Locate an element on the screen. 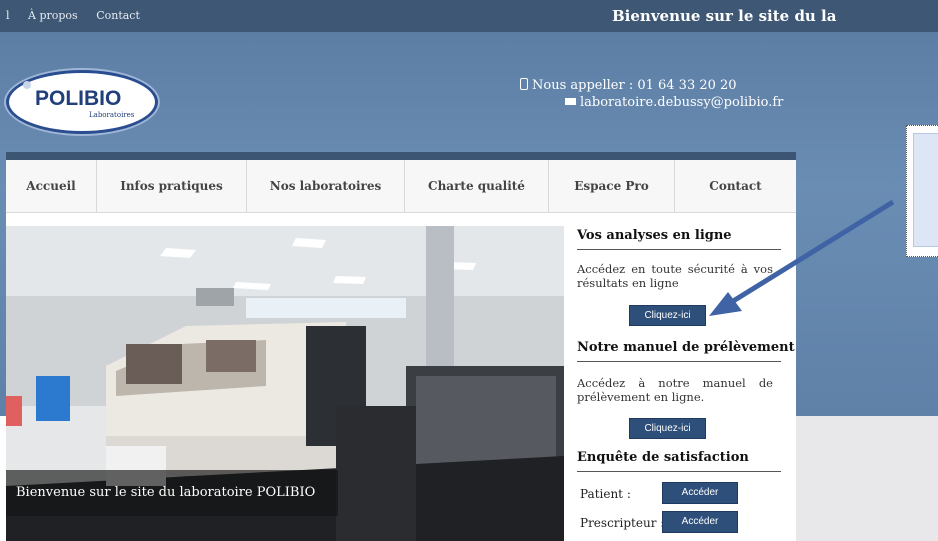 The image size is (938, 541). nav-item-infos-pratiques: Infos pratiques is located at coordinates (172, 186).